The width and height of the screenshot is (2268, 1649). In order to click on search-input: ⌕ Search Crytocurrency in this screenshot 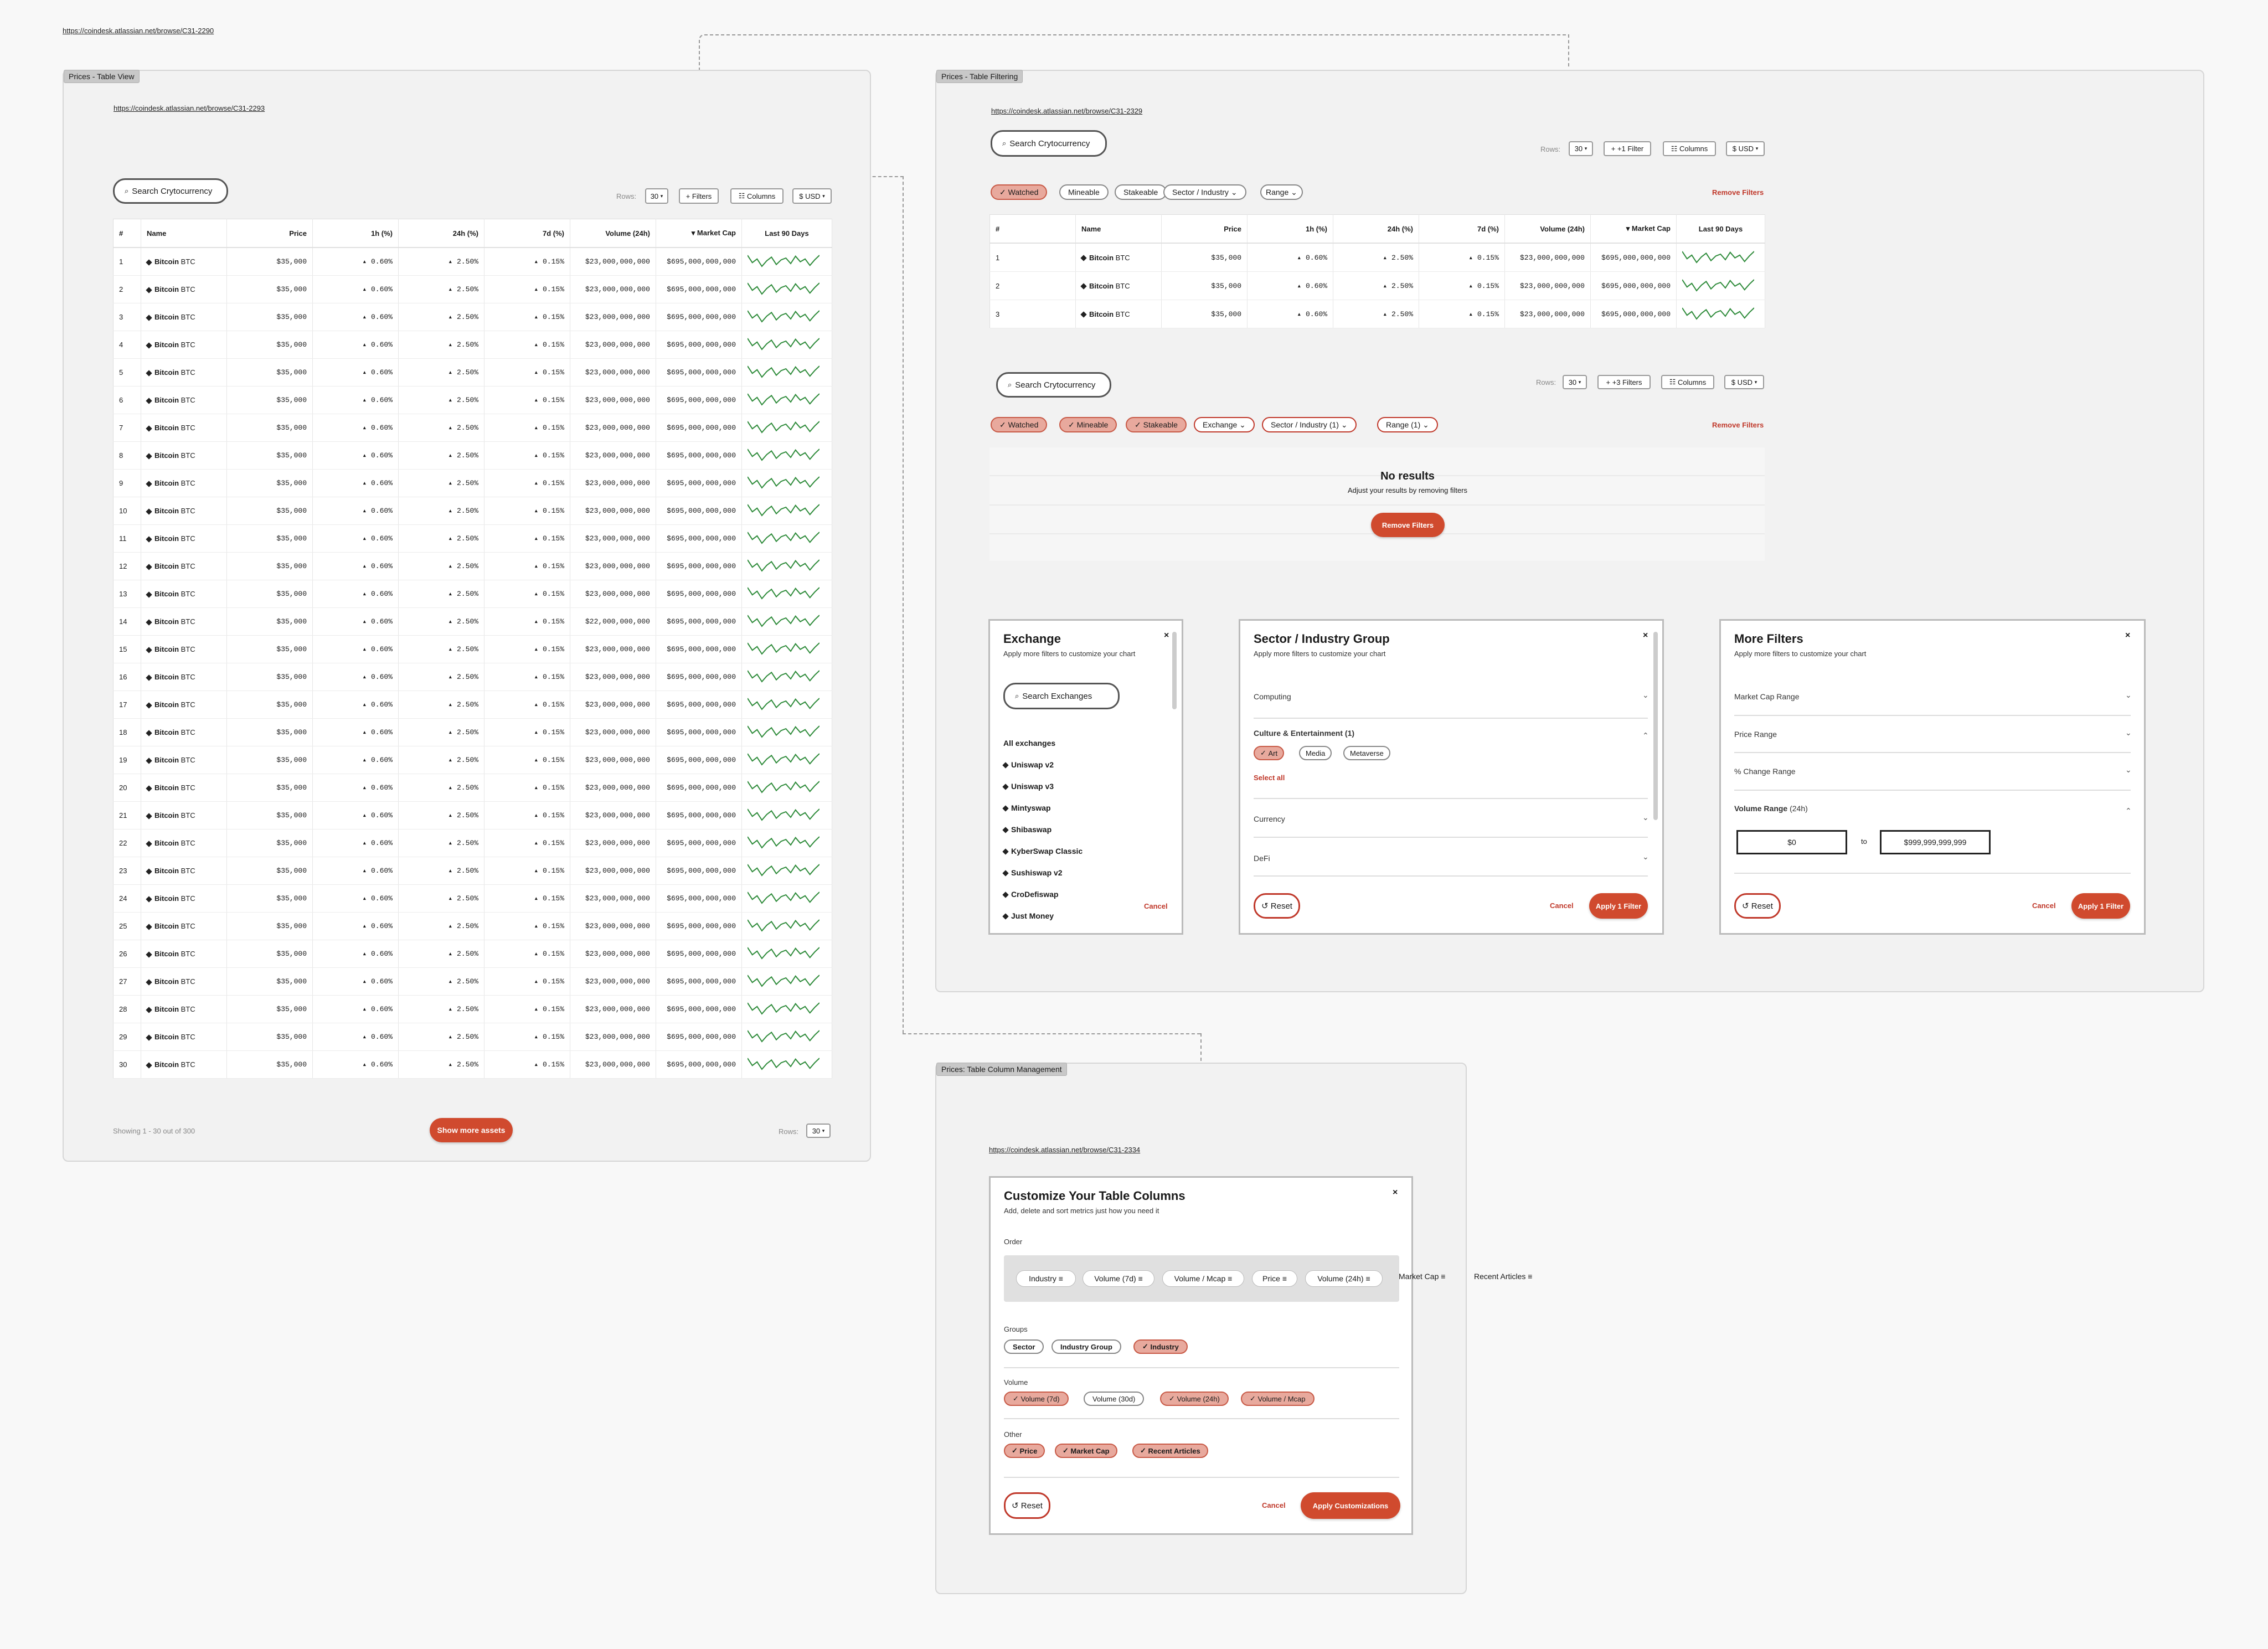, I will do `click(1053, 385)`.